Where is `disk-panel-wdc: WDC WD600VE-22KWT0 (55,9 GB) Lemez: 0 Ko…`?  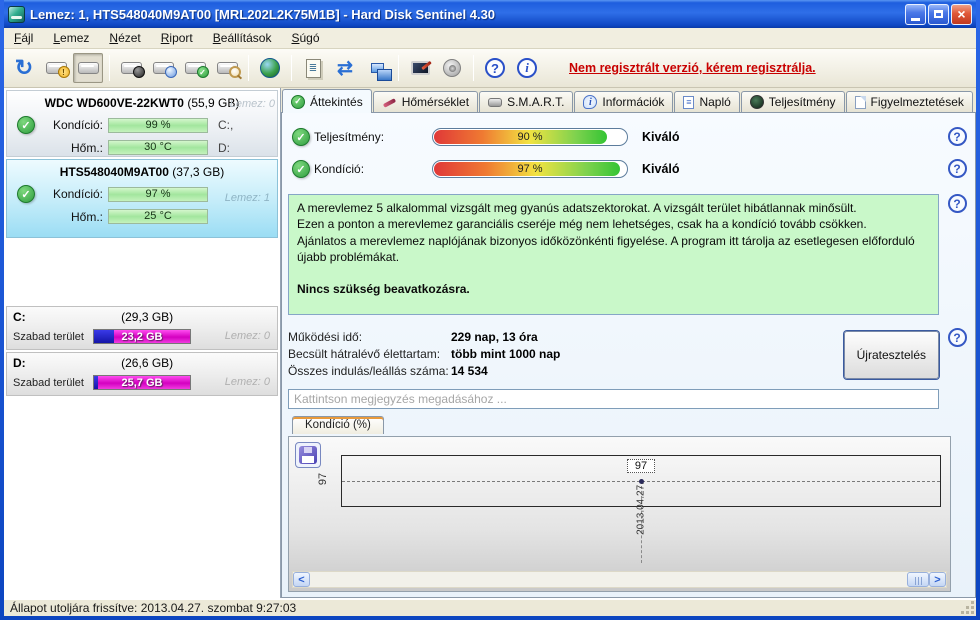 disk-panel-wdc: WDC WD600VE-22KWT0 (55,9 GB) Lemez: 0 Ko… is located at coordinates (142, 123).